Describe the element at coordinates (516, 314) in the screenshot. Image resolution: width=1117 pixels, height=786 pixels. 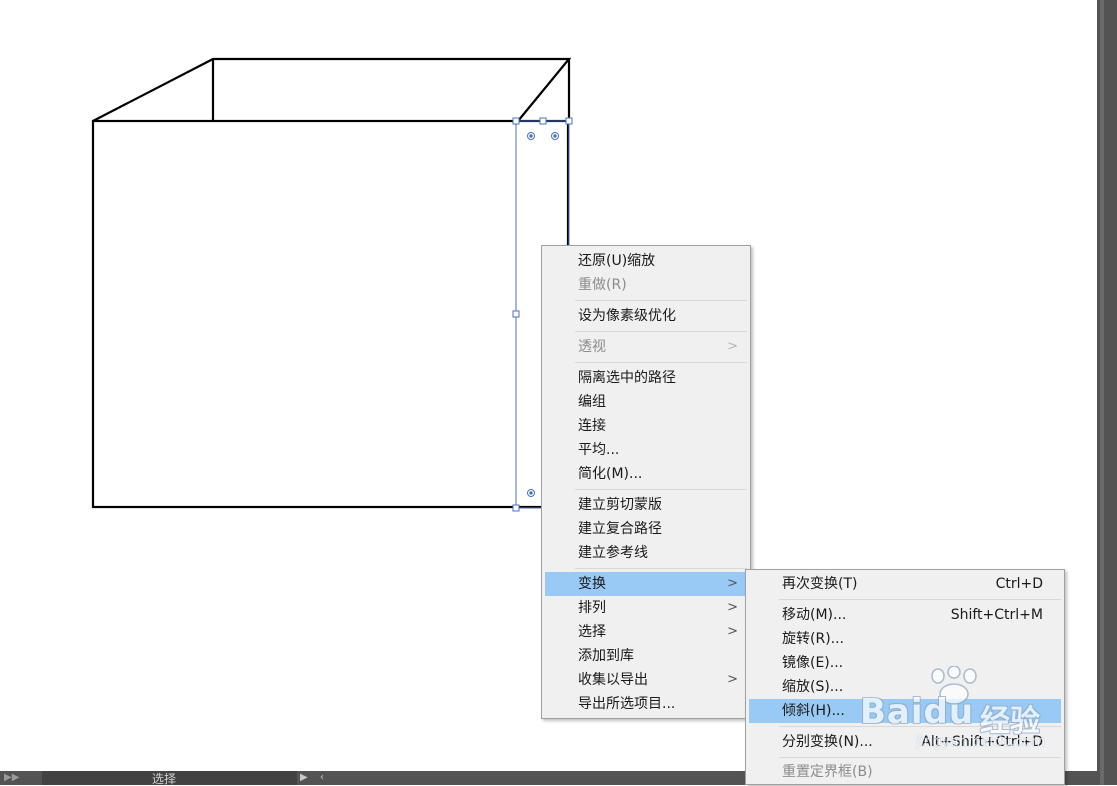
I see `handle-middle-left` at that location.